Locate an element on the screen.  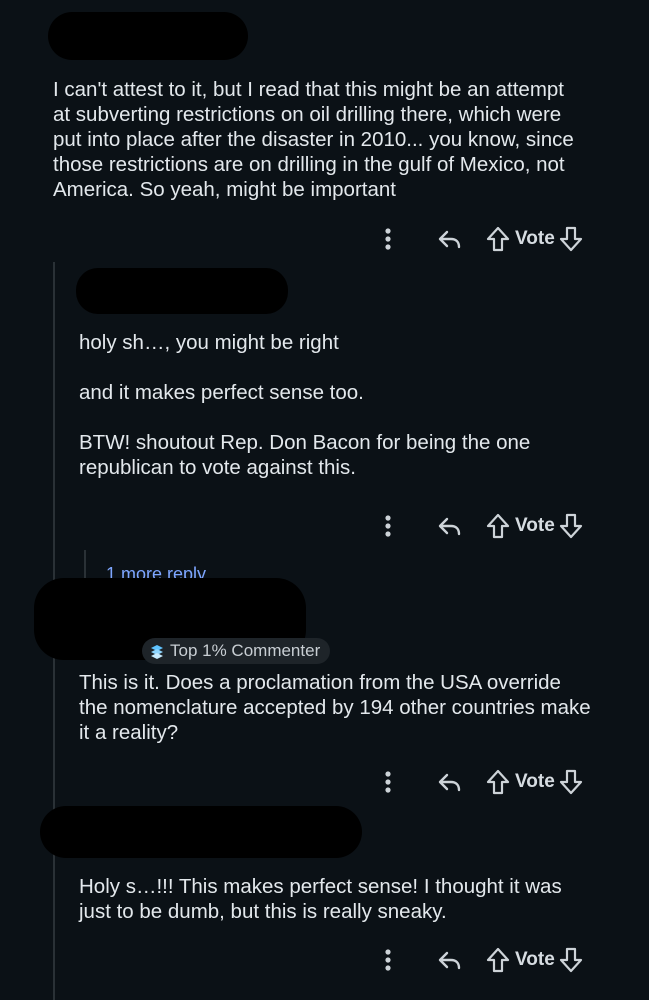
top-commenter-badge: Top 1% Commenter is located at coordinates (236, 651).